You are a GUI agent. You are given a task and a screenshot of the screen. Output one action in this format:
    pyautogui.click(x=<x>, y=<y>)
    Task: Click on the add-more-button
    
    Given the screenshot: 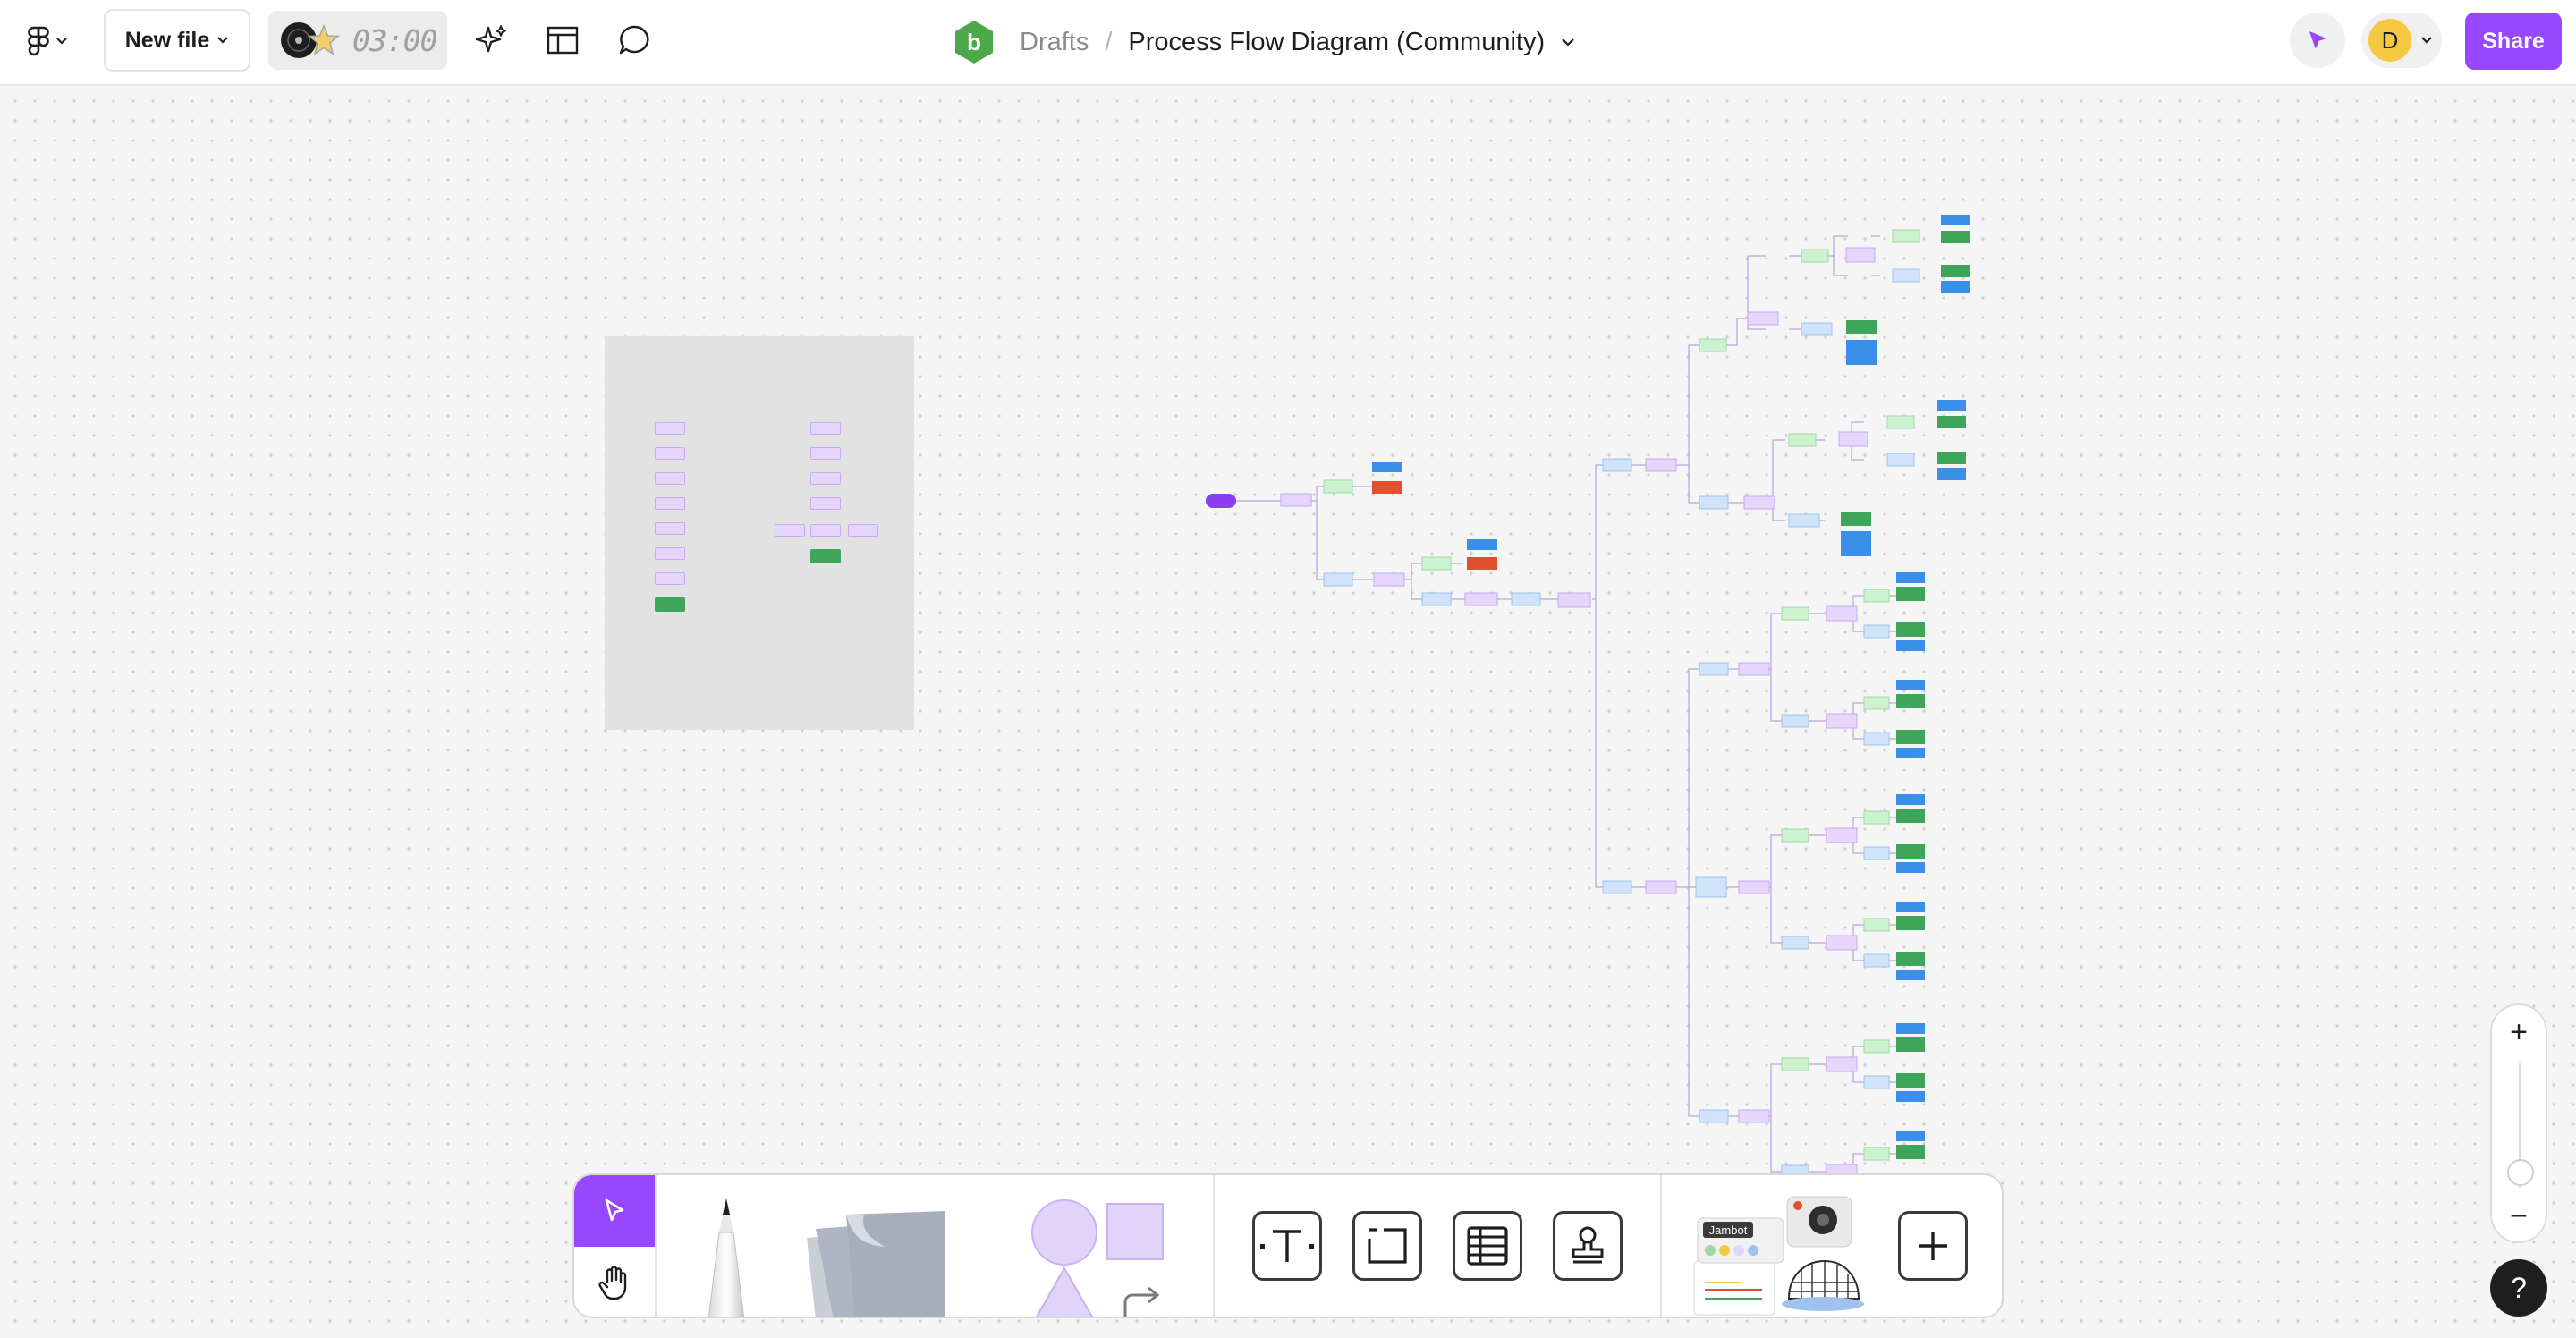 What is the action you would take?
    pyautogui.click(x=1933, y=1246)
    